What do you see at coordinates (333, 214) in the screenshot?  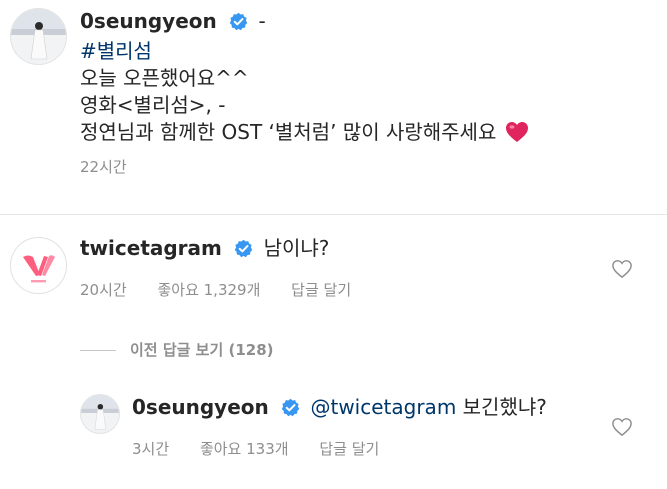 I see `divider` at bounding box center [333, 214].